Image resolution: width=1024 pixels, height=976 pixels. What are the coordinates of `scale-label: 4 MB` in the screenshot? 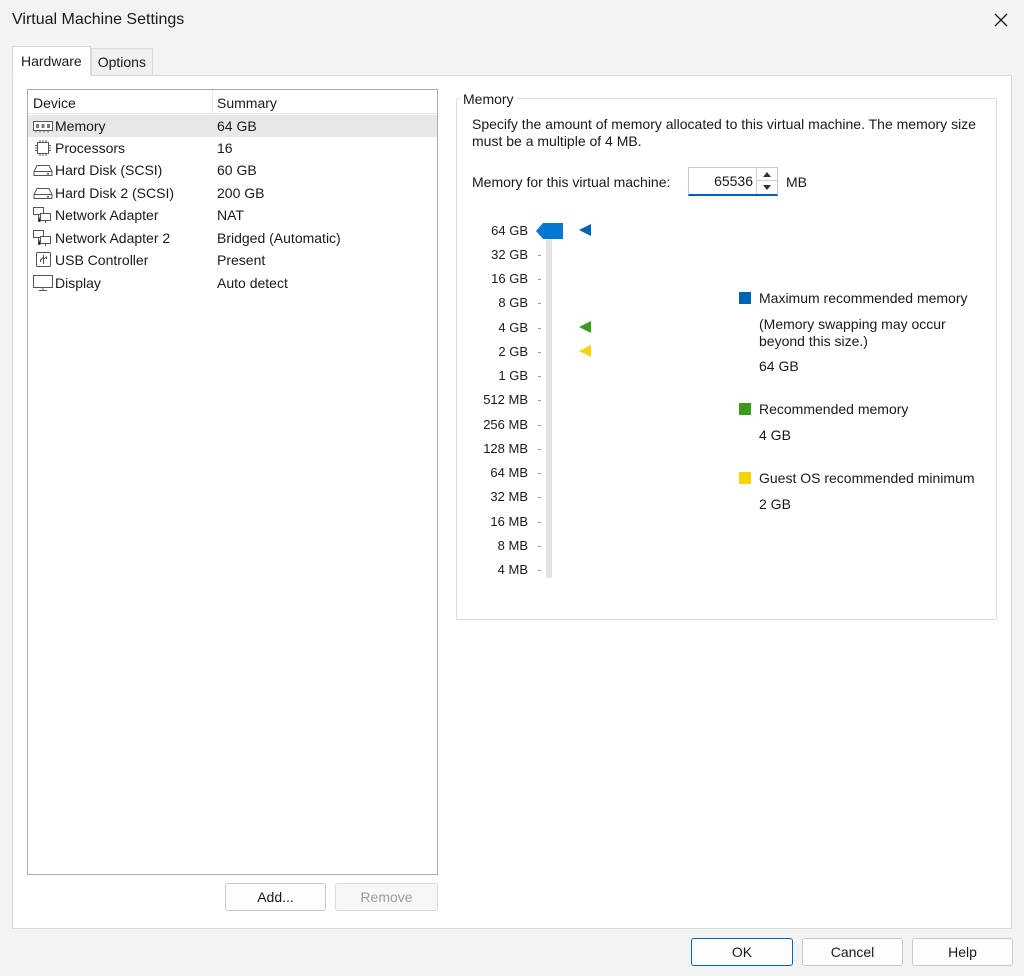 It's located at (512, 569).